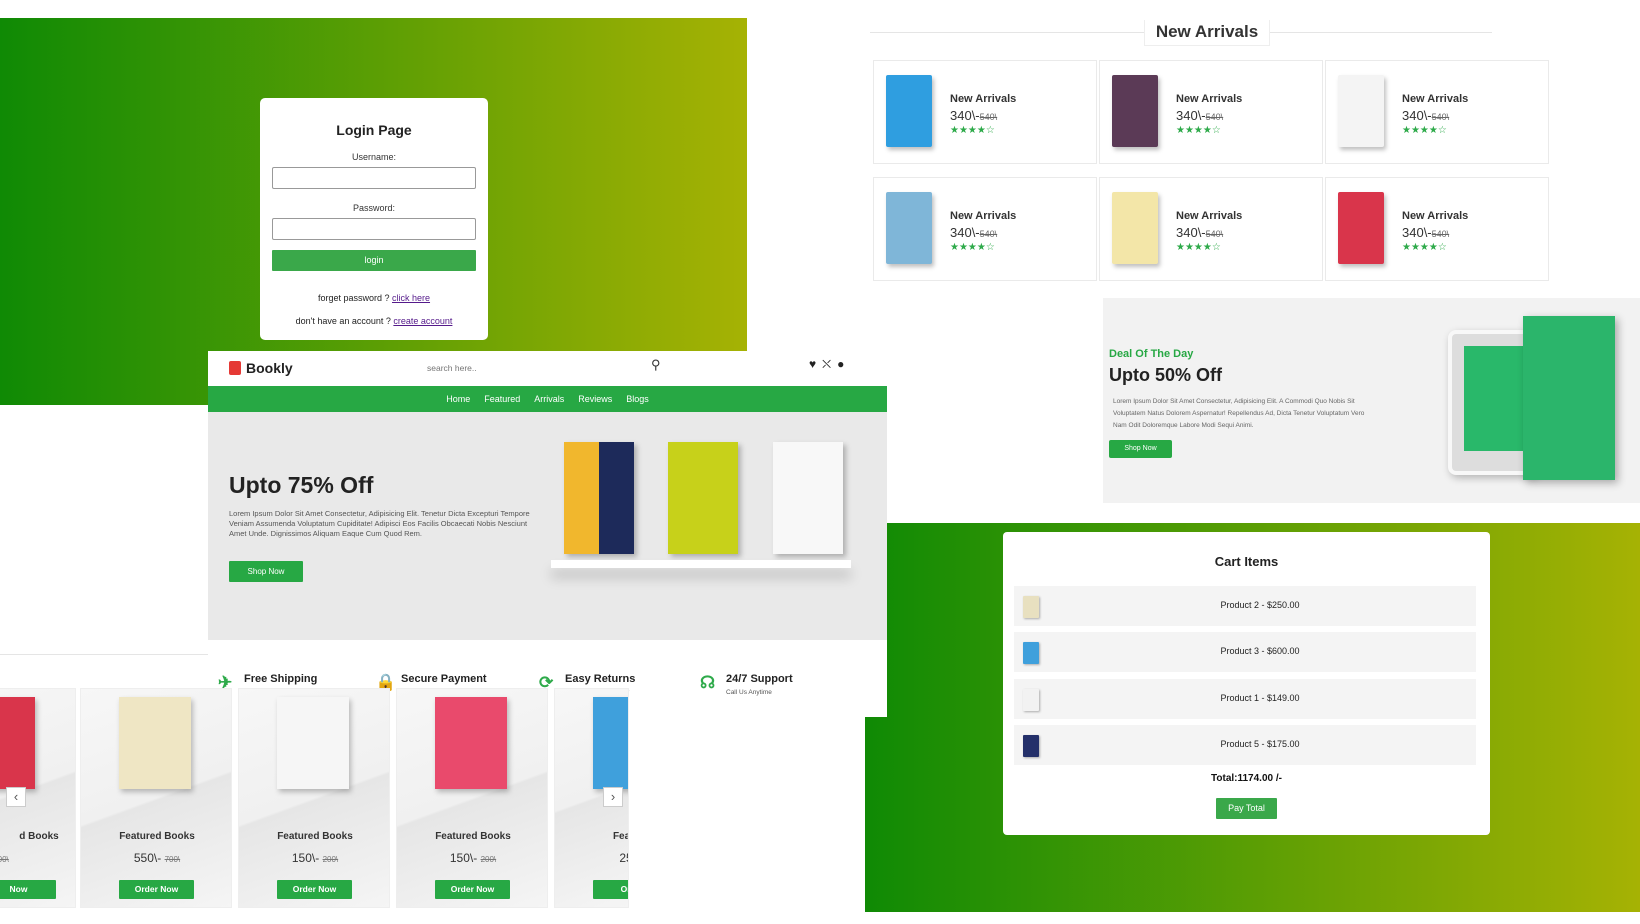  What do you see at coordinates (599, 498) in the screenshot?
I see `shelf-book-music` at bounding box center [599, 498].